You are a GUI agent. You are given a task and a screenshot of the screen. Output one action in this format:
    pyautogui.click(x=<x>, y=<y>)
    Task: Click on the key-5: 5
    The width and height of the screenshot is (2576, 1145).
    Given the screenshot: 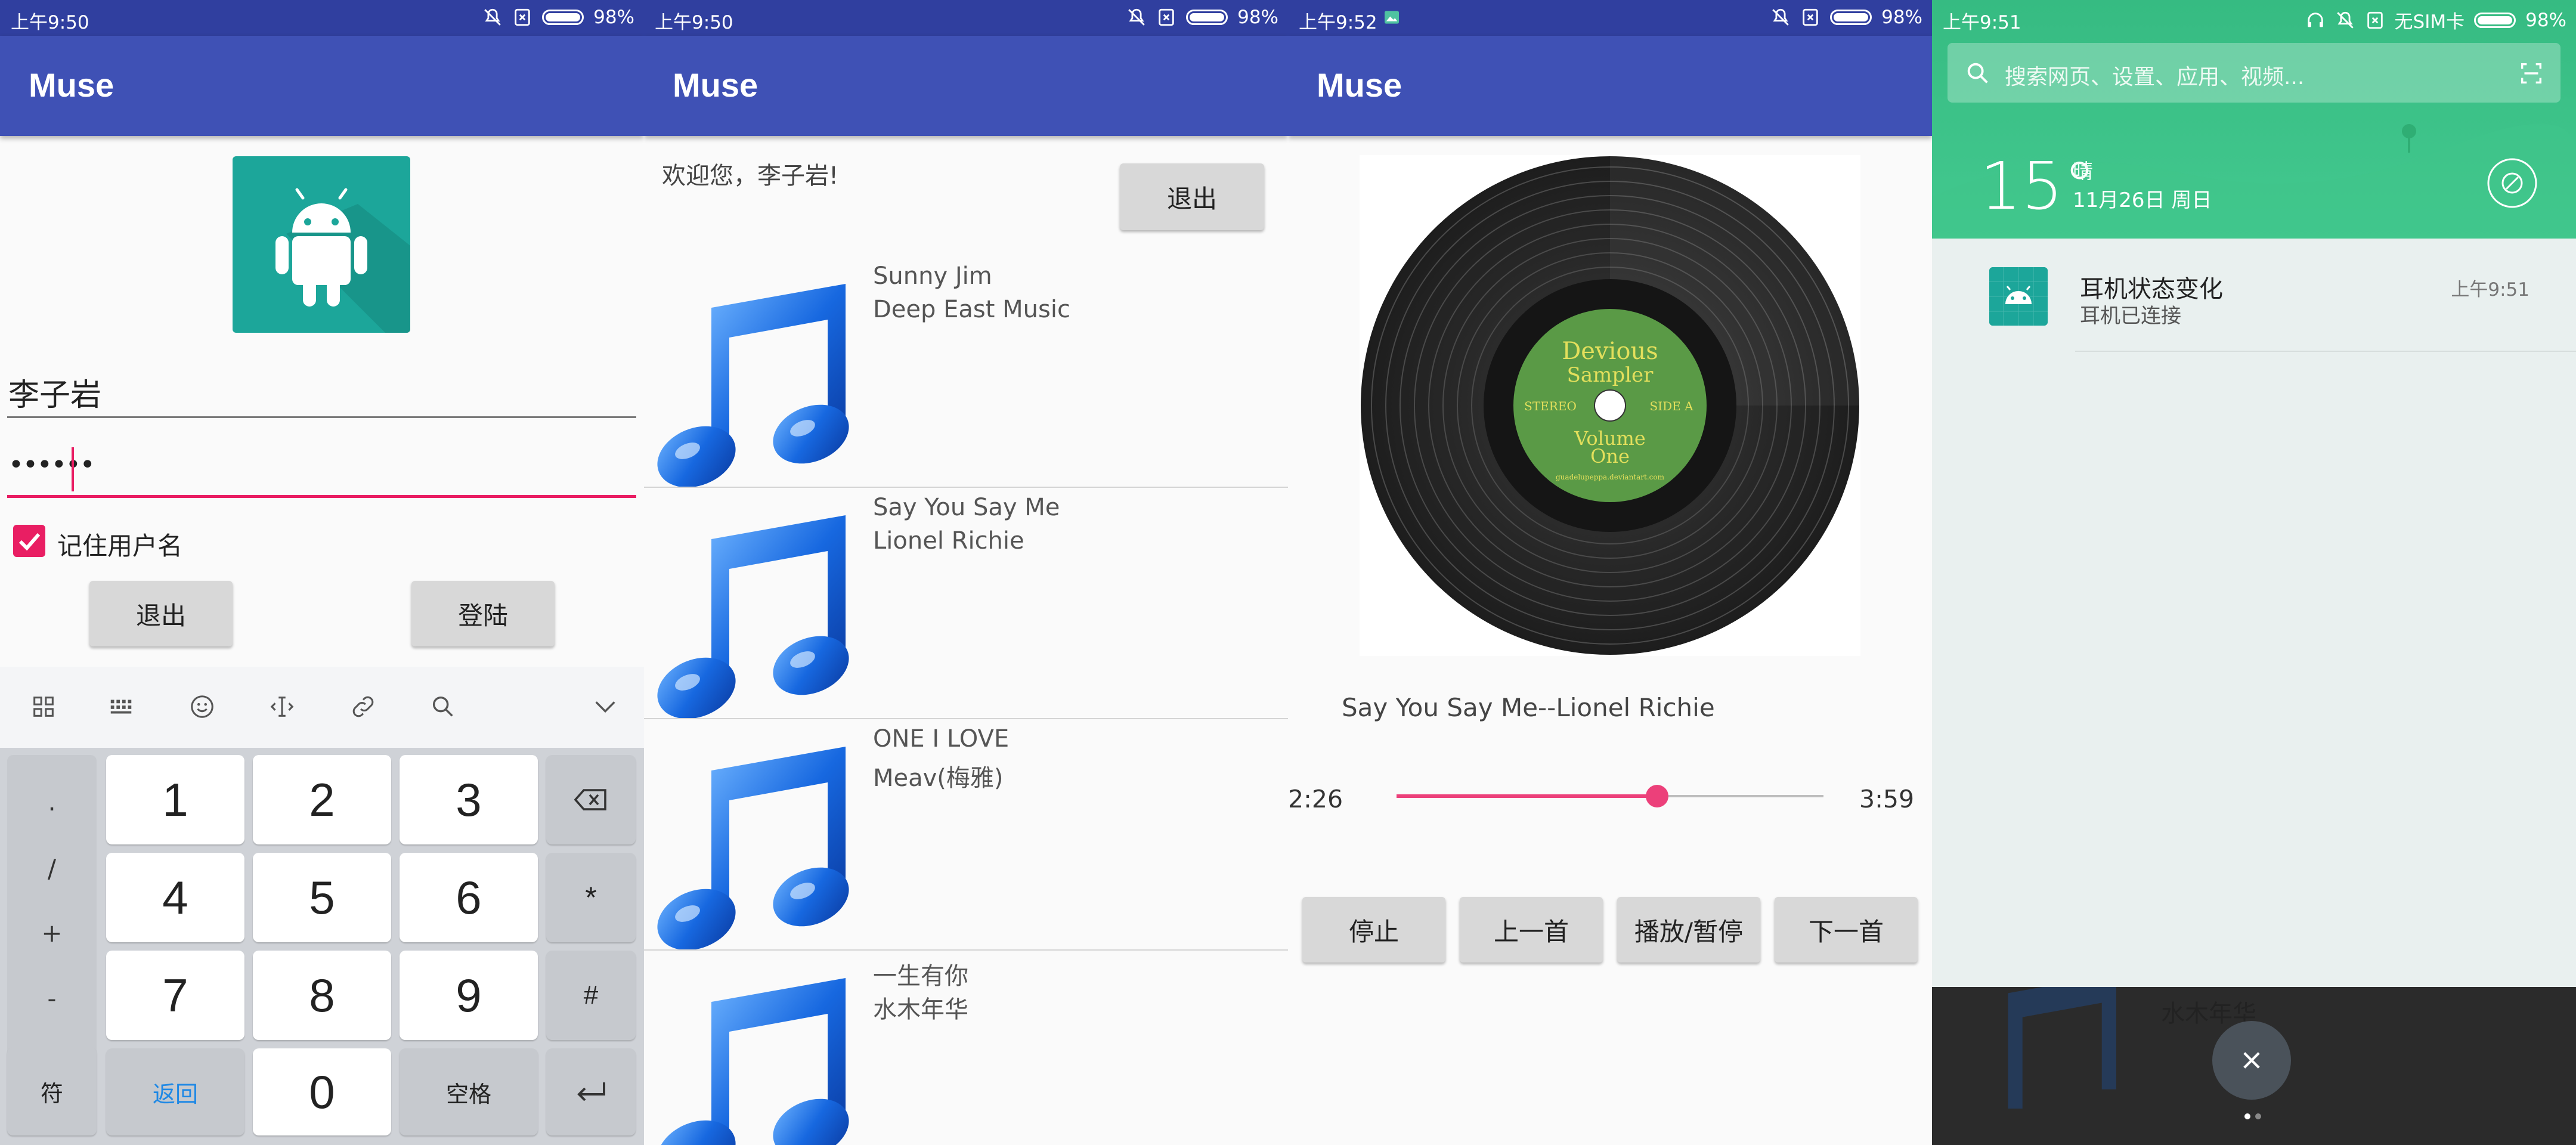 What is the action you would take?
    pyautogui.click(x=322, y=897)
    